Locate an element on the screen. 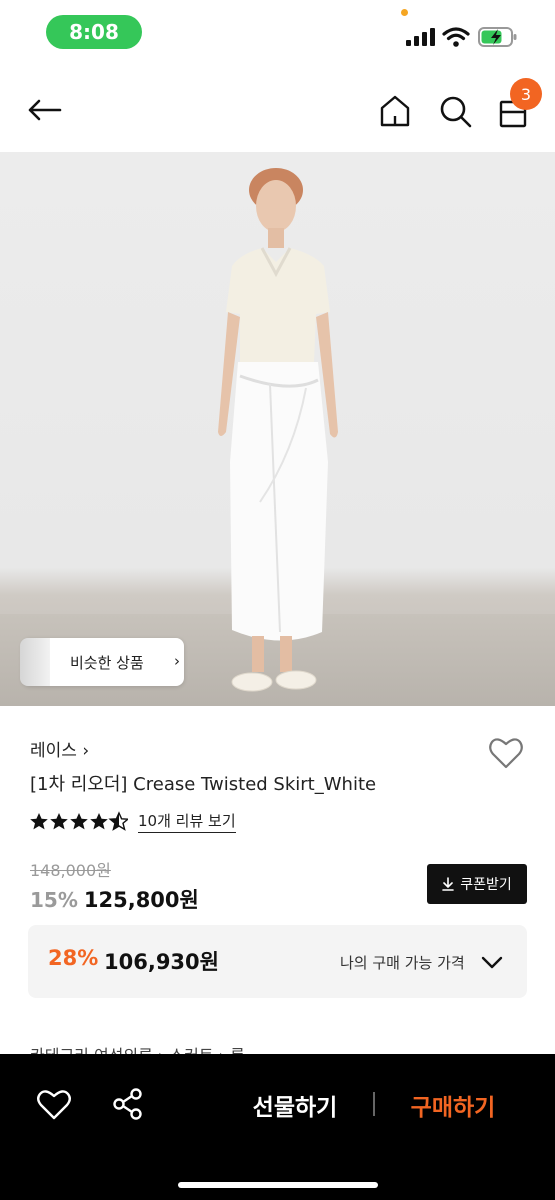 This screenshot has width=555, height=1200. similar-products-label: 비슷한 상품 is located at coordinates (107, 663).